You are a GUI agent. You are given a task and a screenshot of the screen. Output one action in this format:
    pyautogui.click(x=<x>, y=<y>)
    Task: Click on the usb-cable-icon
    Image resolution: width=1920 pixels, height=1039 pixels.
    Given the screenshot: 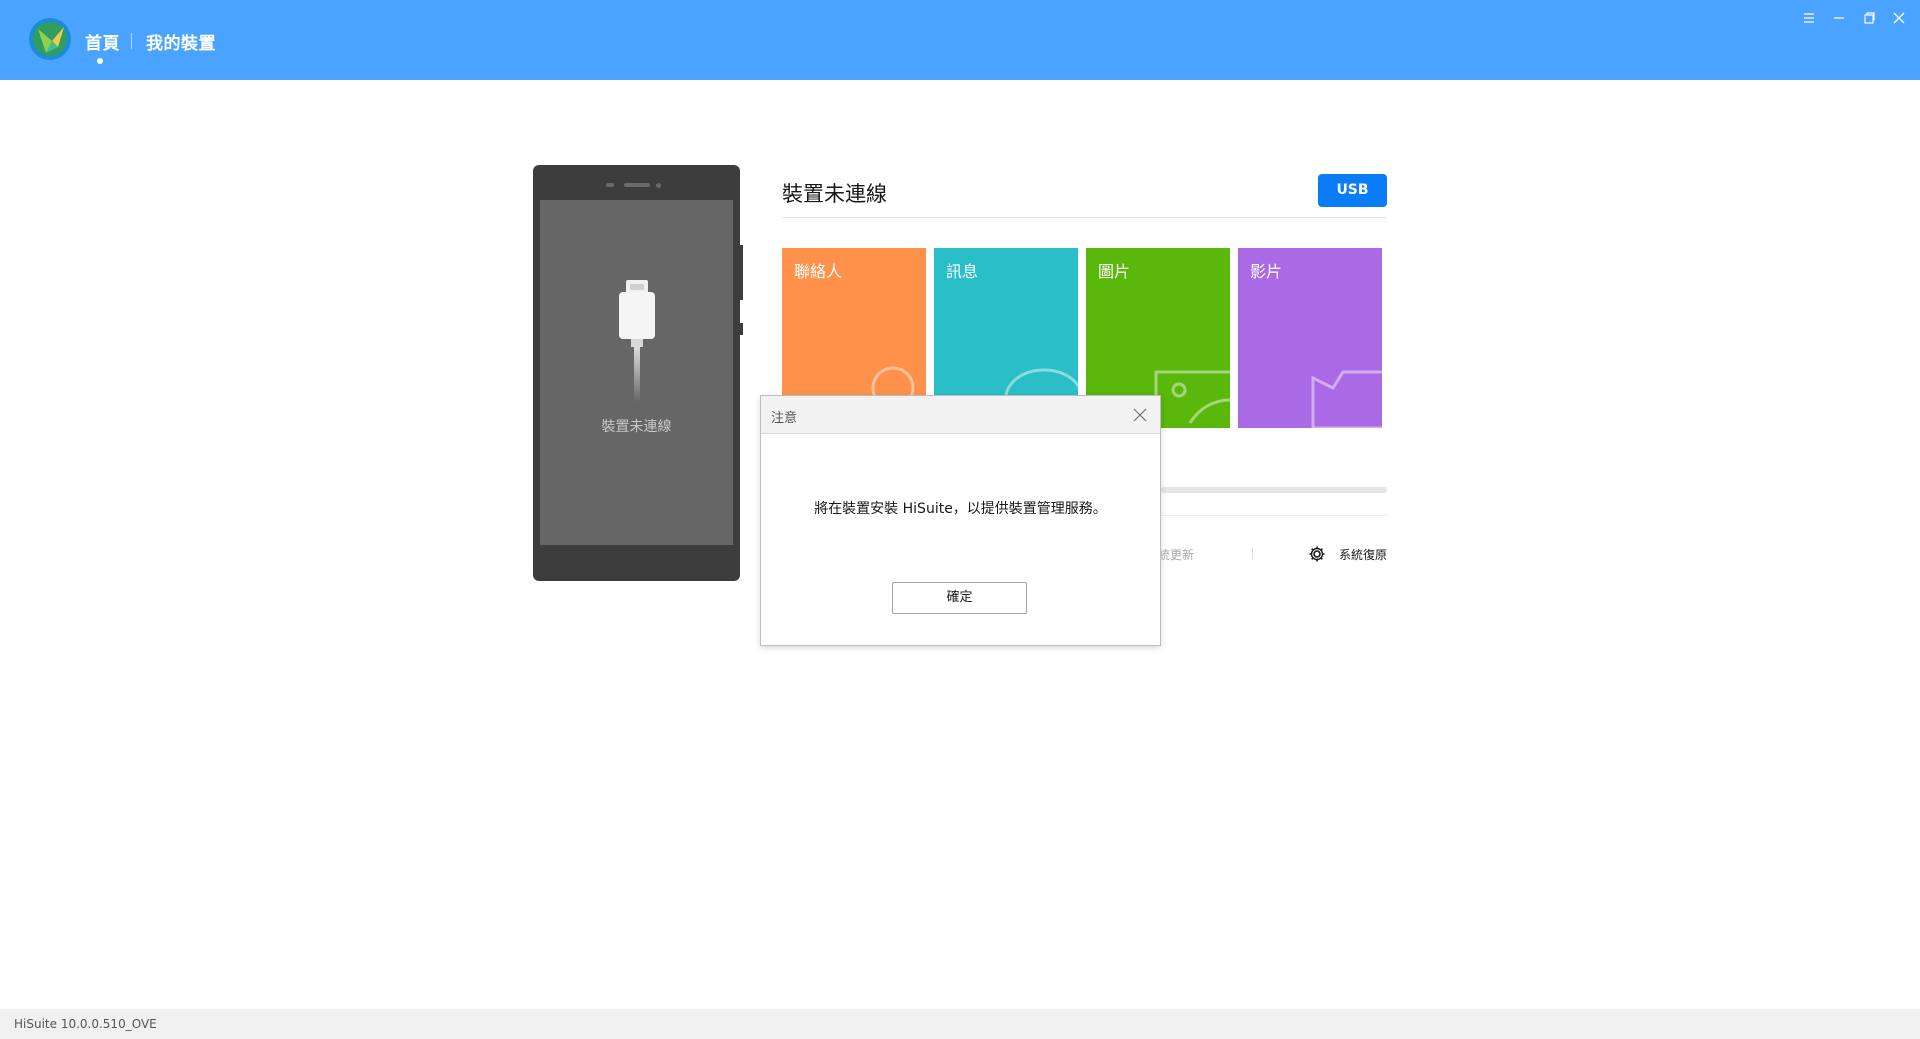 What is the action you would take?
    pyautogui.click(x=637, y=349)
    